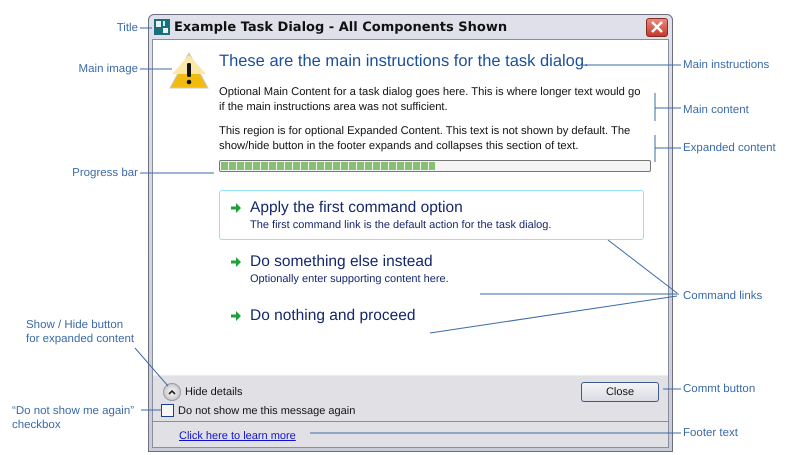 Image resolution: width=798 pixels, height=455 pixels. What do you see at coordinates (237, 436) in the screenshot?
I see `footer-link: Click here to learn more` at bounding box center [237, 436].